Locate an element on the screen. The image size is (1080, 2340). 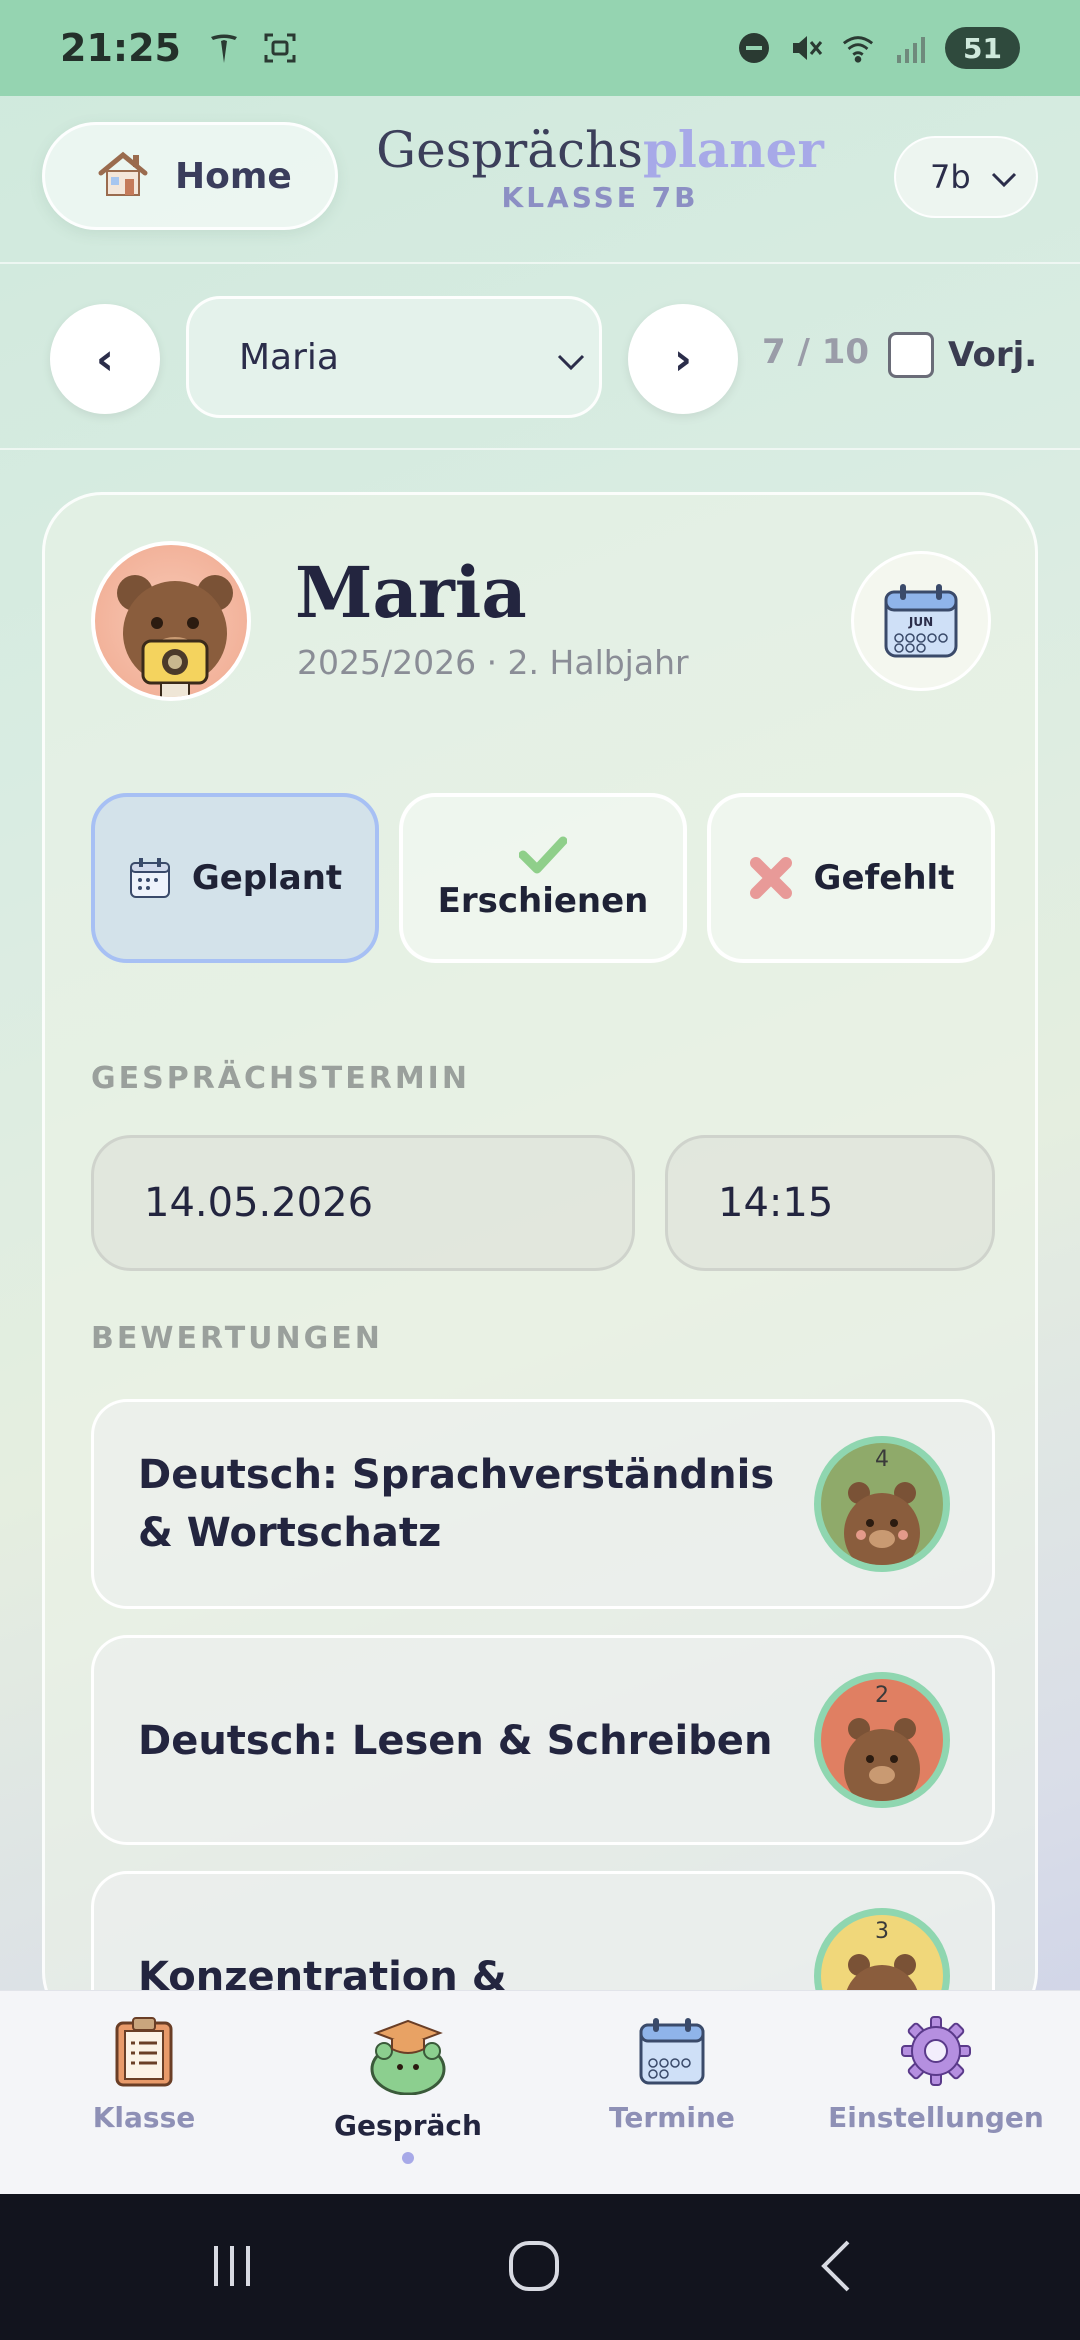
back-icon is located at coordinates (838, 2266).